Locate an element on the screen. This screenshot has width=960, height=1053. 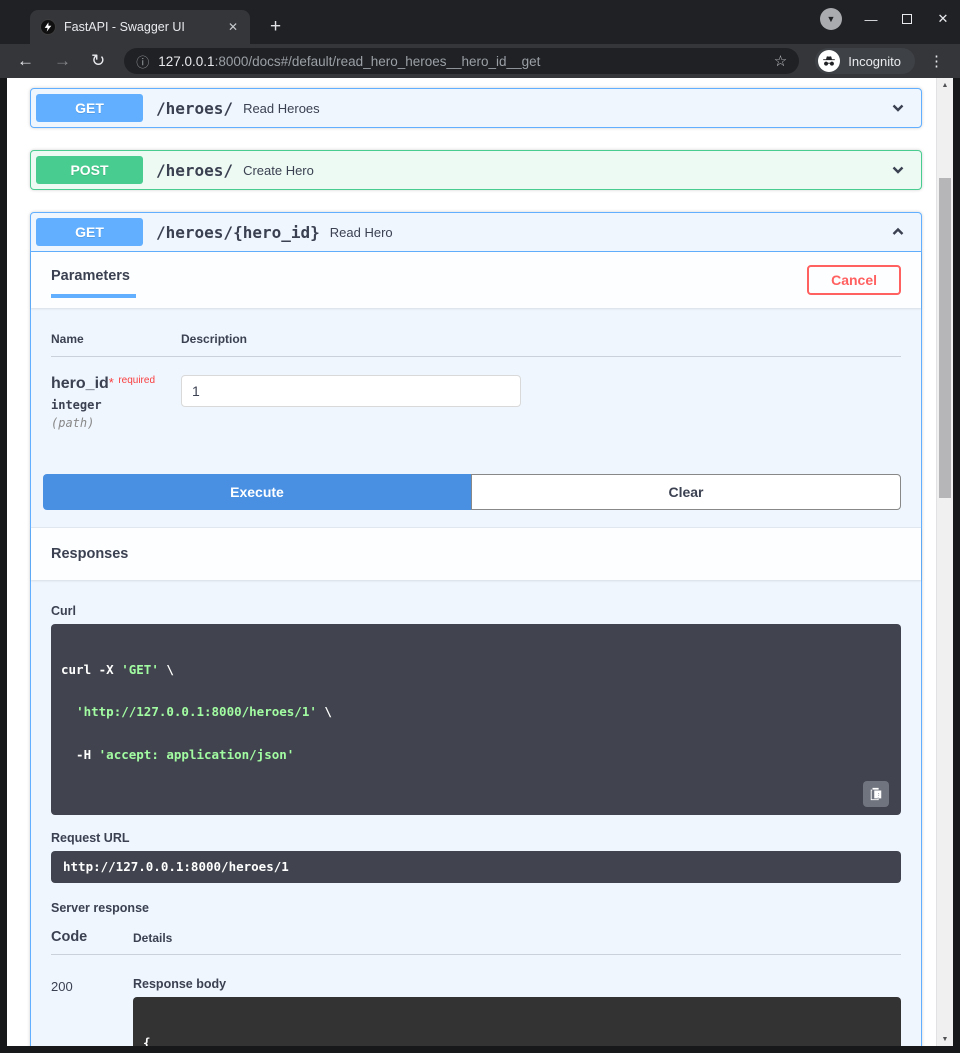
method-badge: POST is located at coordinates (89, 170).